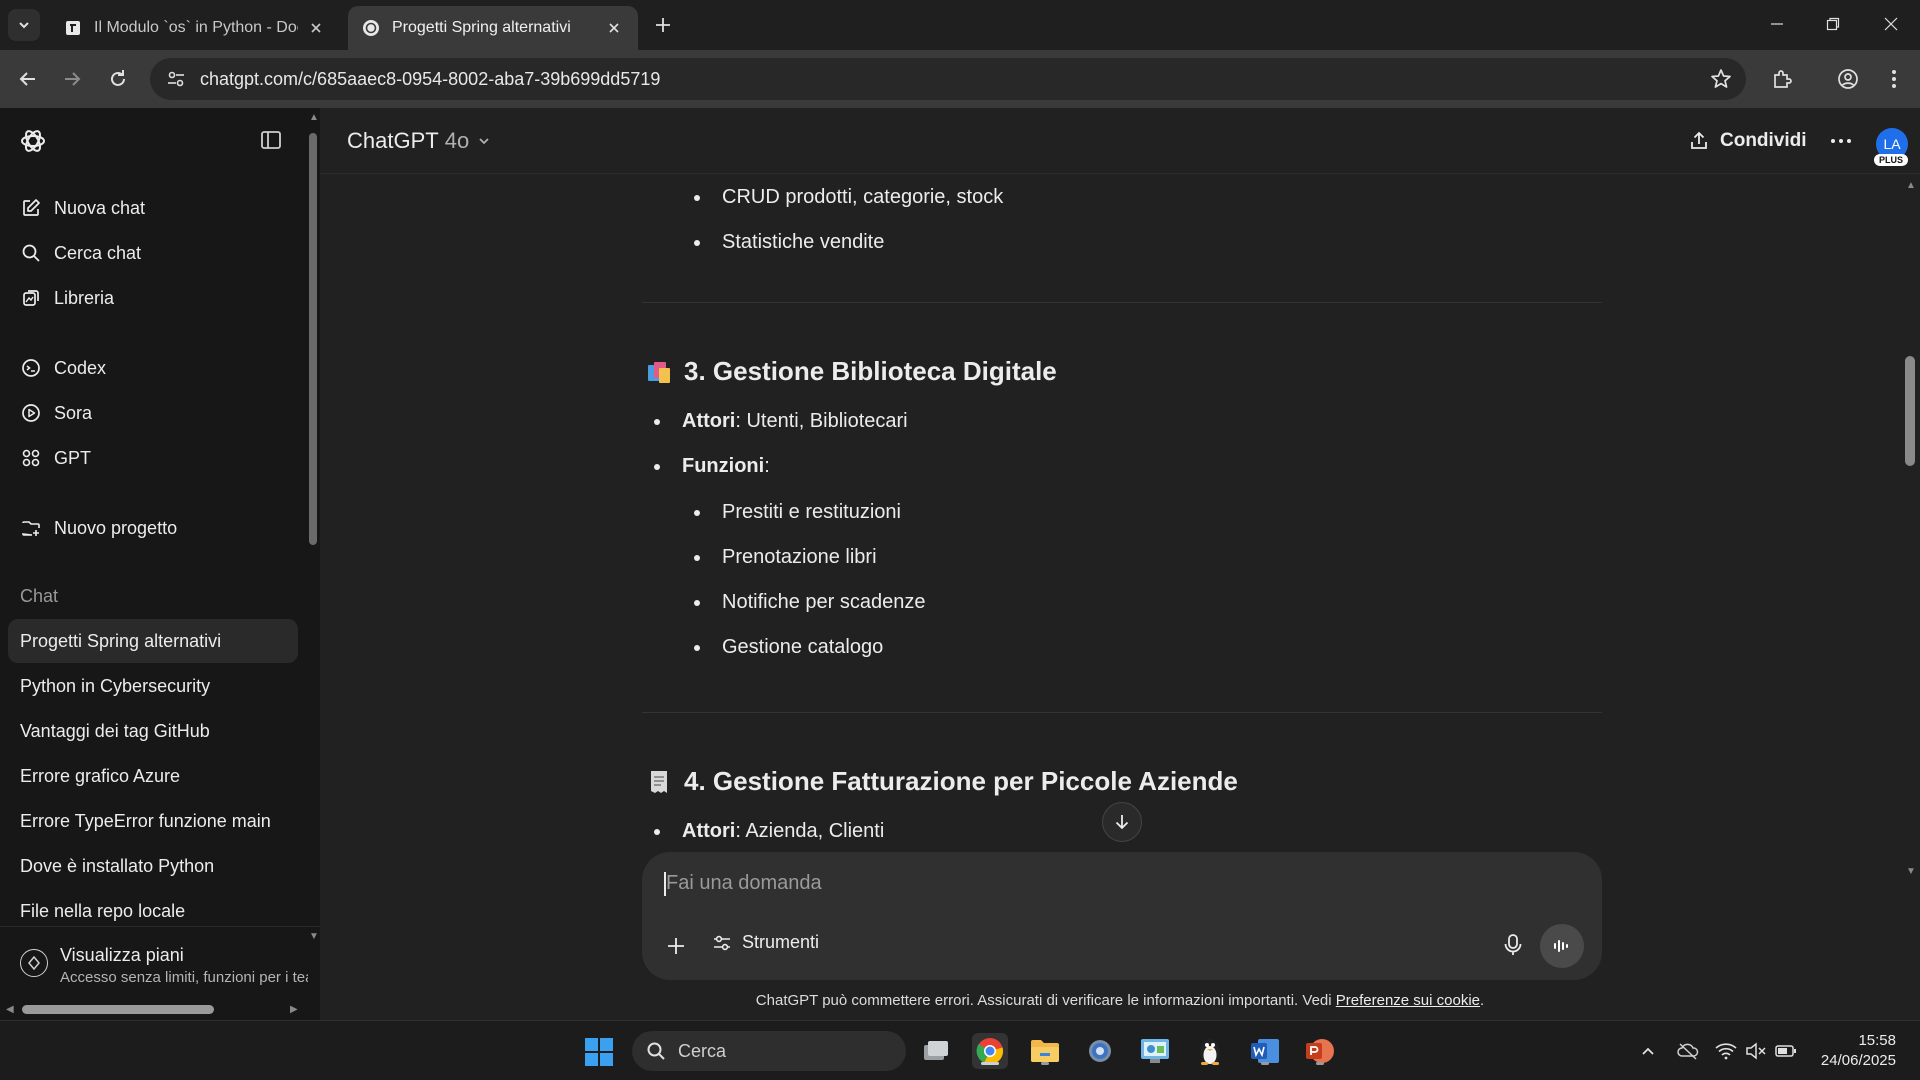  What do you see at coordinates (1856, 1051) in the screenshot?
I see `system-clock: 15:58 24/06/2025` at bounding box center [1856, 1051].